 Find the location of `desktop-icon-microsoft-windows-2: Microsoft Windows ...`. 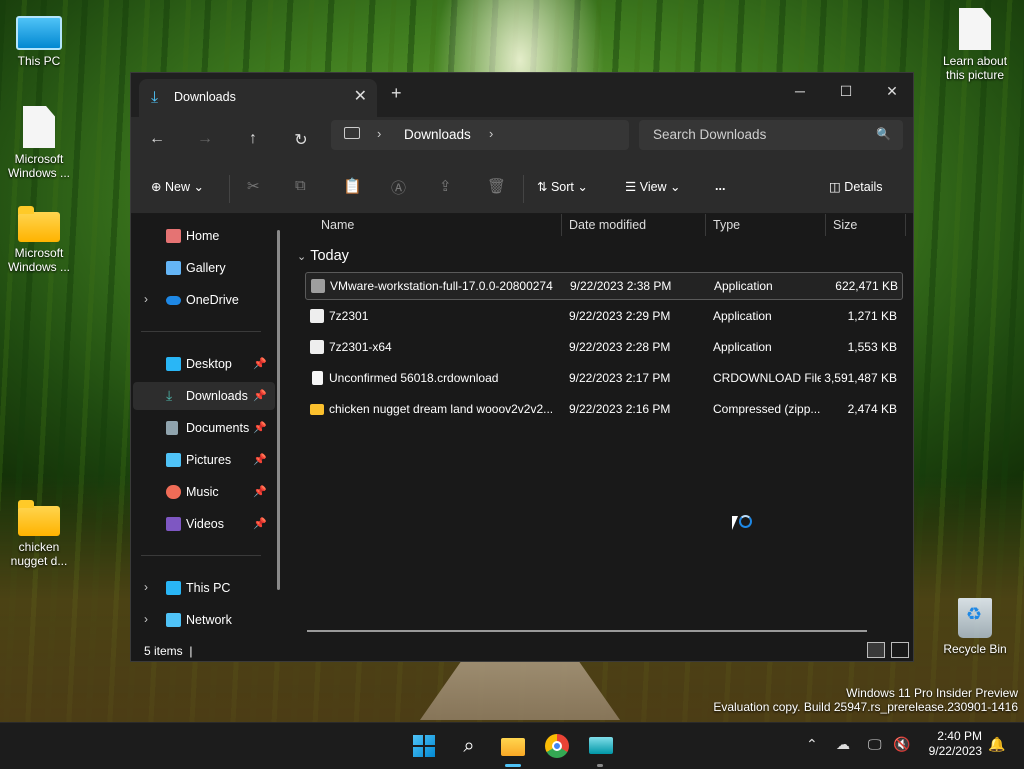

desktop-icon-microsoft-windows-2: Microsoft Windows ... is located at coordinates (39, 239).